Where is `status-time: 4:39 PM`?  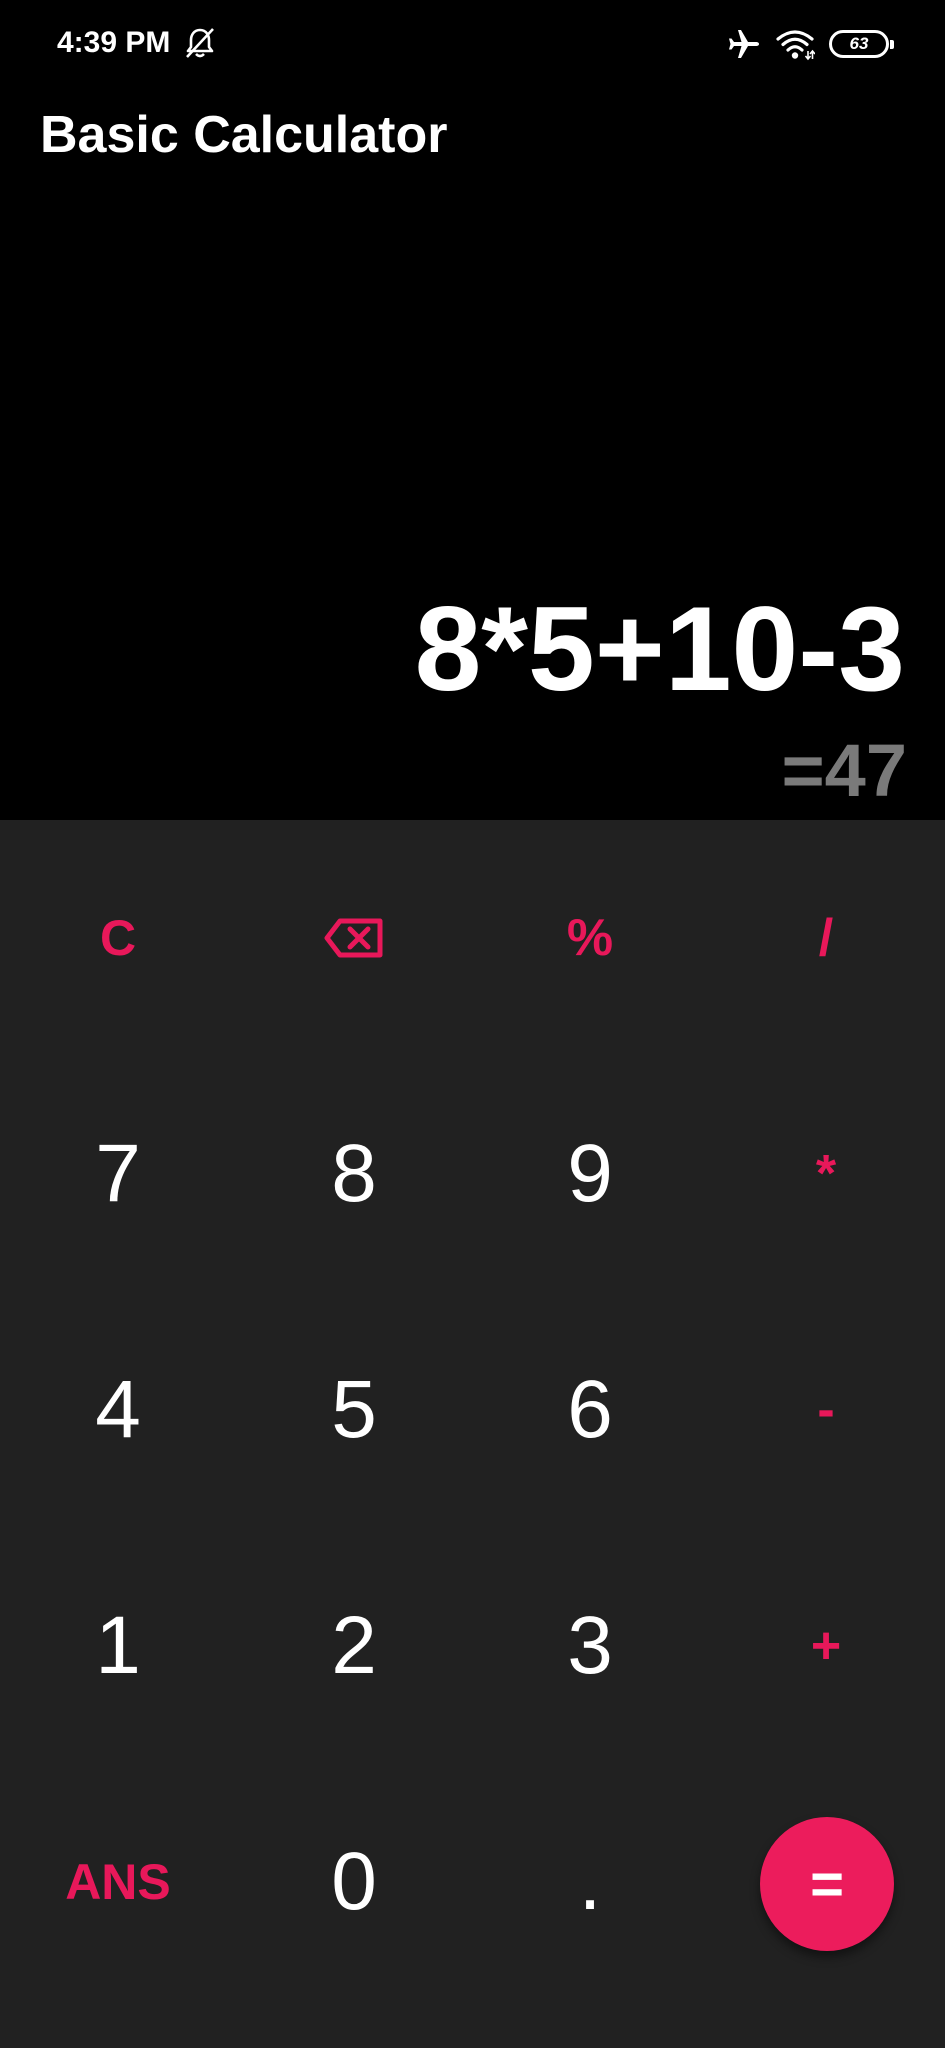
status-time: 4:39 PM is located at coordinates (114, 42).